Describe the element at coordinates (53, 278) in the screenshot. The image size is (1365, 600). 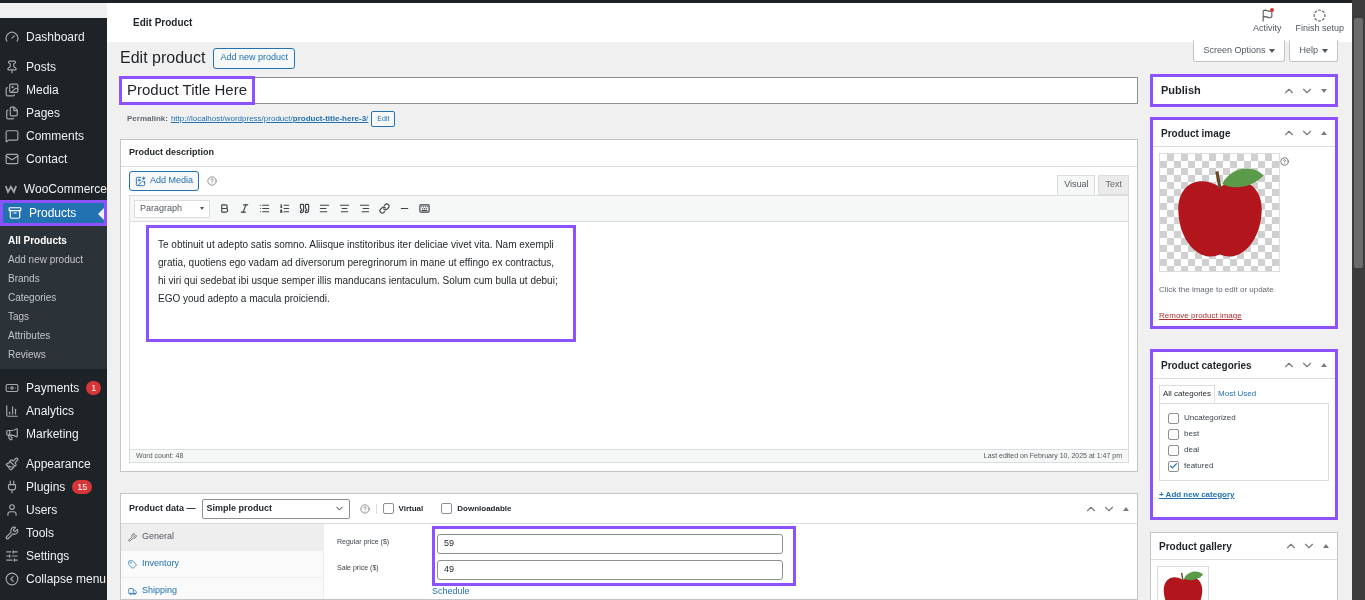
I see `submenu-item: Brands` at that location.